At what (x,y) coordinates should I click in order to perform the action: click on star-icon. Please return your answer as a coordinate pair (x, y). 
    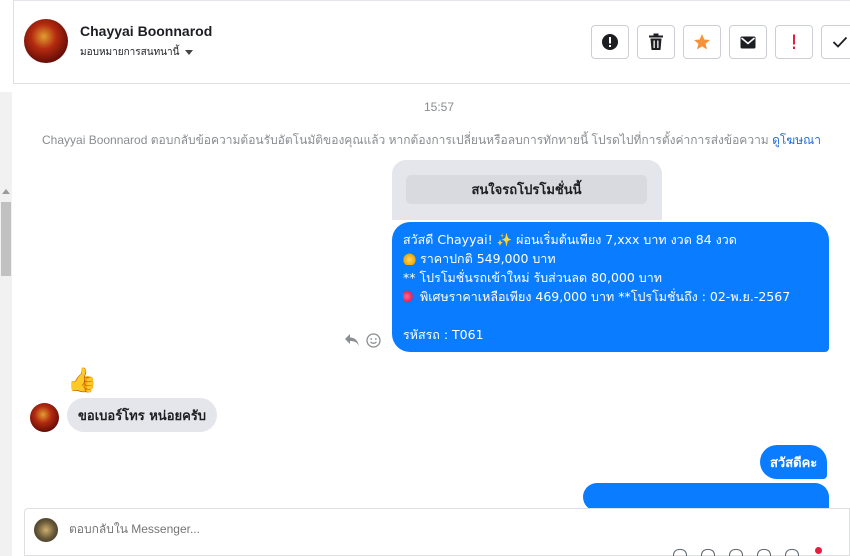
    Looking at the image, I should click on (702, 42).